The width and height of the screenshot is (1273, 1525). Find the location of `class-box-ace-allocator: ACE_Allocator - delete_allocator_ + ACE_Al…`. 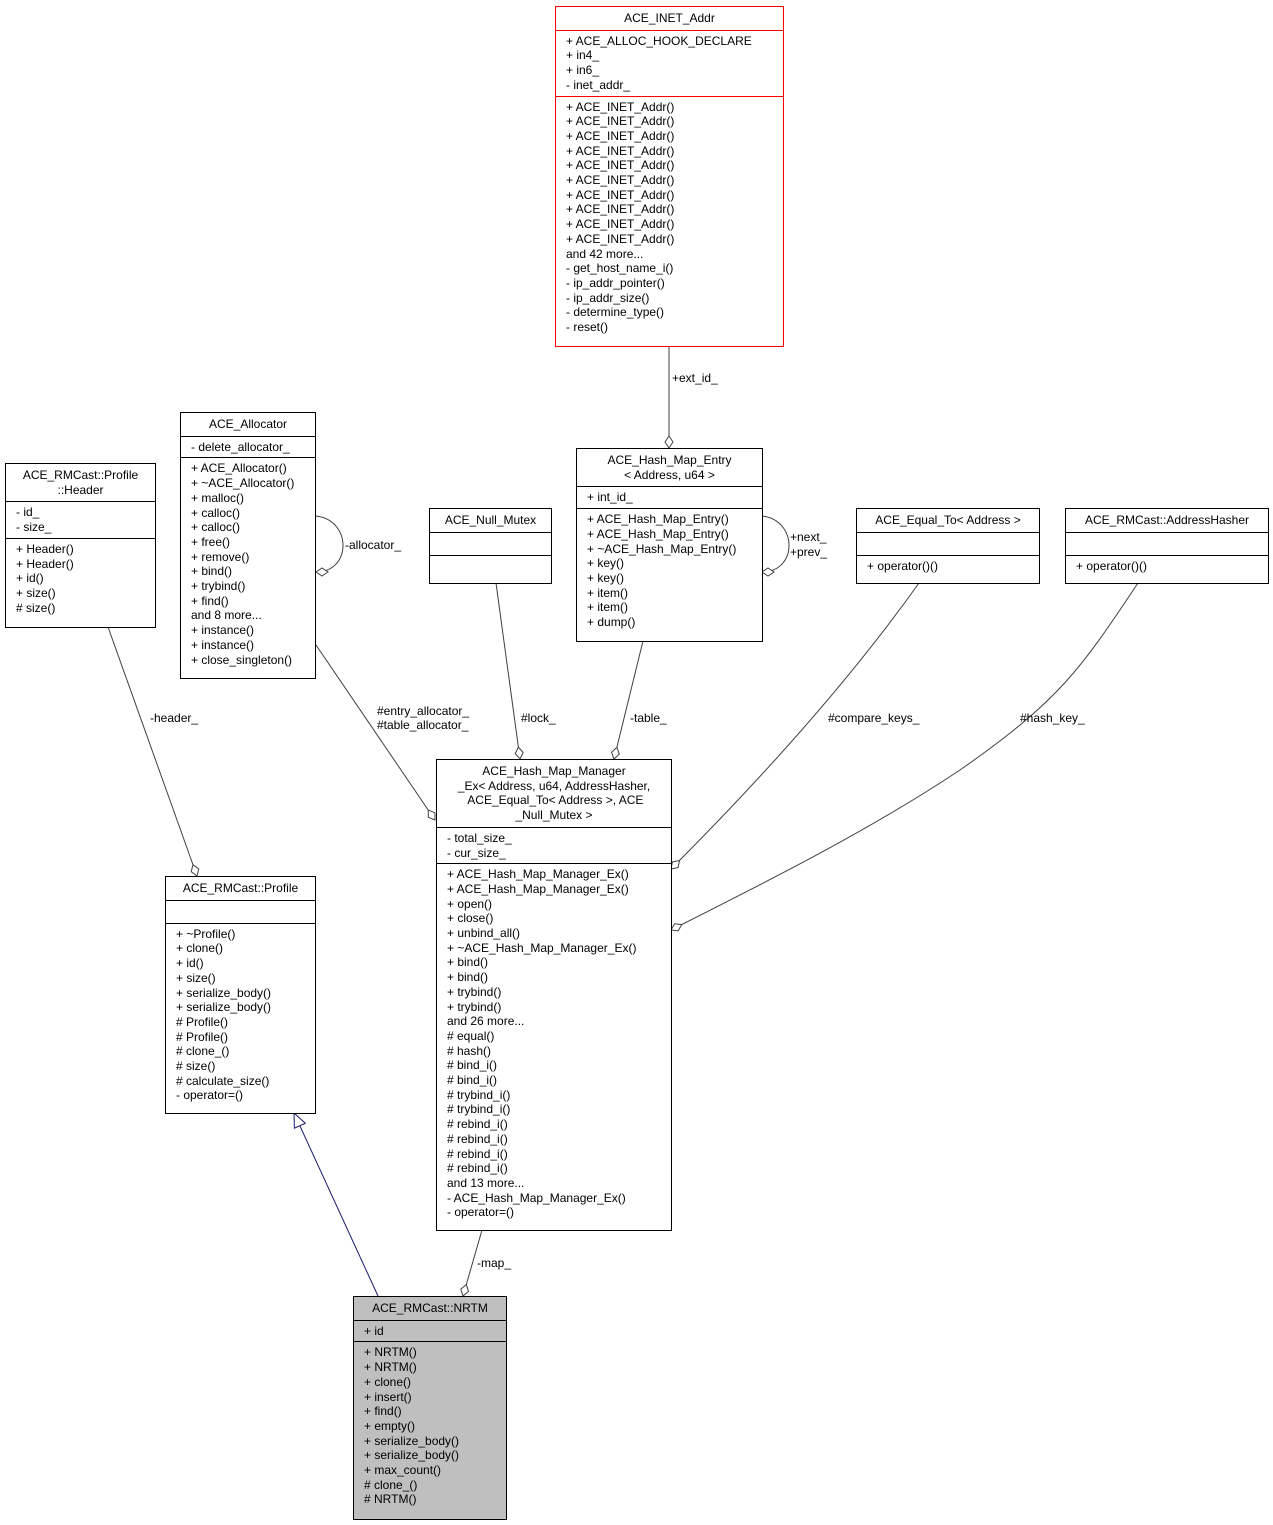

class-box-ace-allocator: ACE_Allocator - delete_allocator_ + ACE_Al… is located at coordinates (248, 545).